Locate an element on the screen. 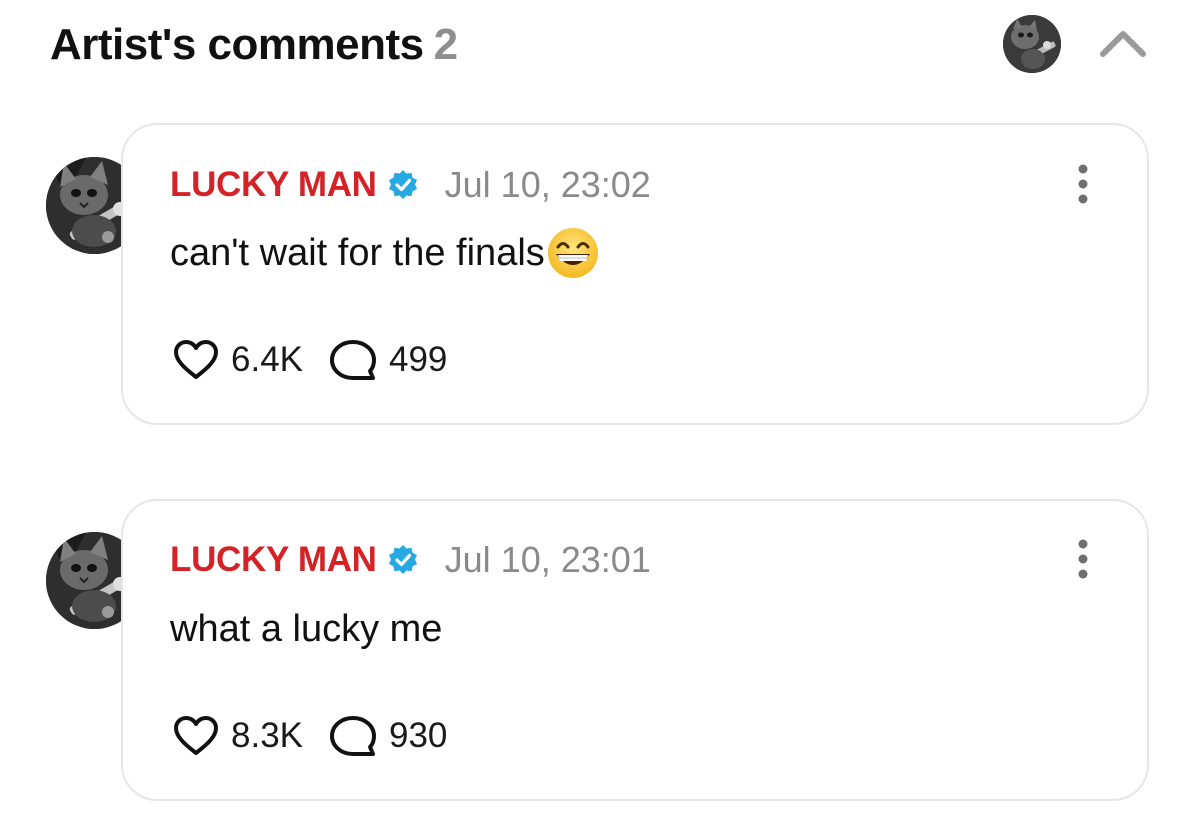 The image size is (1200, 838). reply-button: 499 is located at coordinates (388, 360).